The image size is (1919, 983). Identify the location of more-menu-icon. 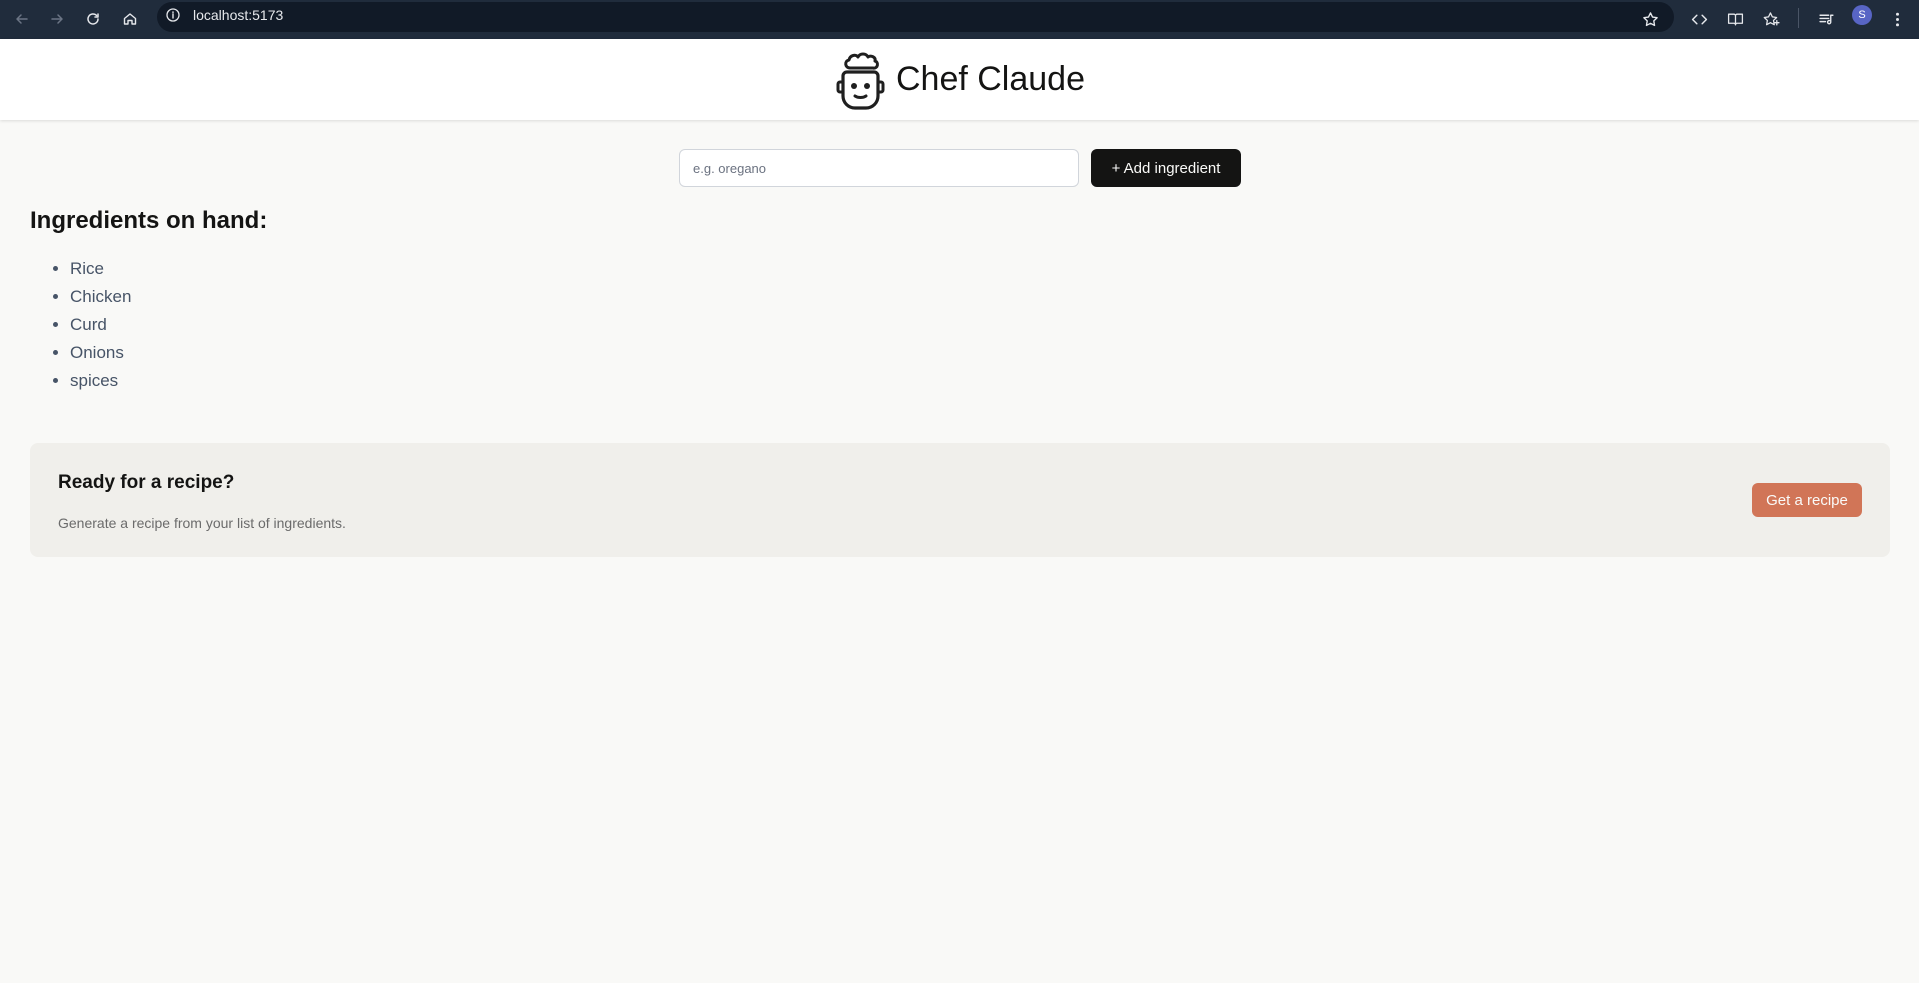
(1897, 19).